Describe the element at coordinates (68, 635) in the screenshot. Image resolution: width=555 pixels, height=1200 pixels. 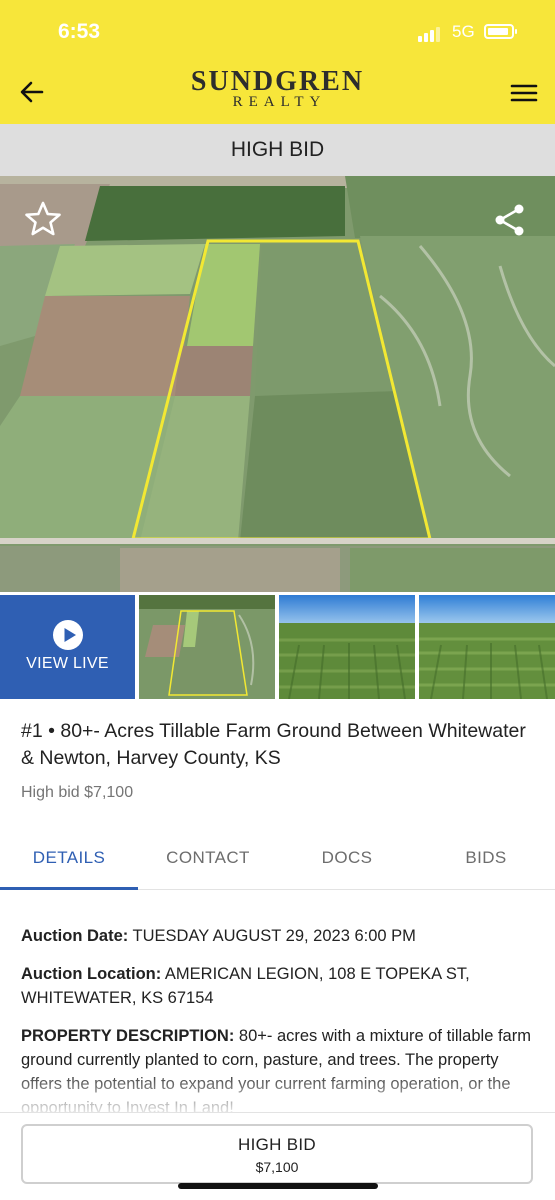
I see `play-circle-icon` at that location.